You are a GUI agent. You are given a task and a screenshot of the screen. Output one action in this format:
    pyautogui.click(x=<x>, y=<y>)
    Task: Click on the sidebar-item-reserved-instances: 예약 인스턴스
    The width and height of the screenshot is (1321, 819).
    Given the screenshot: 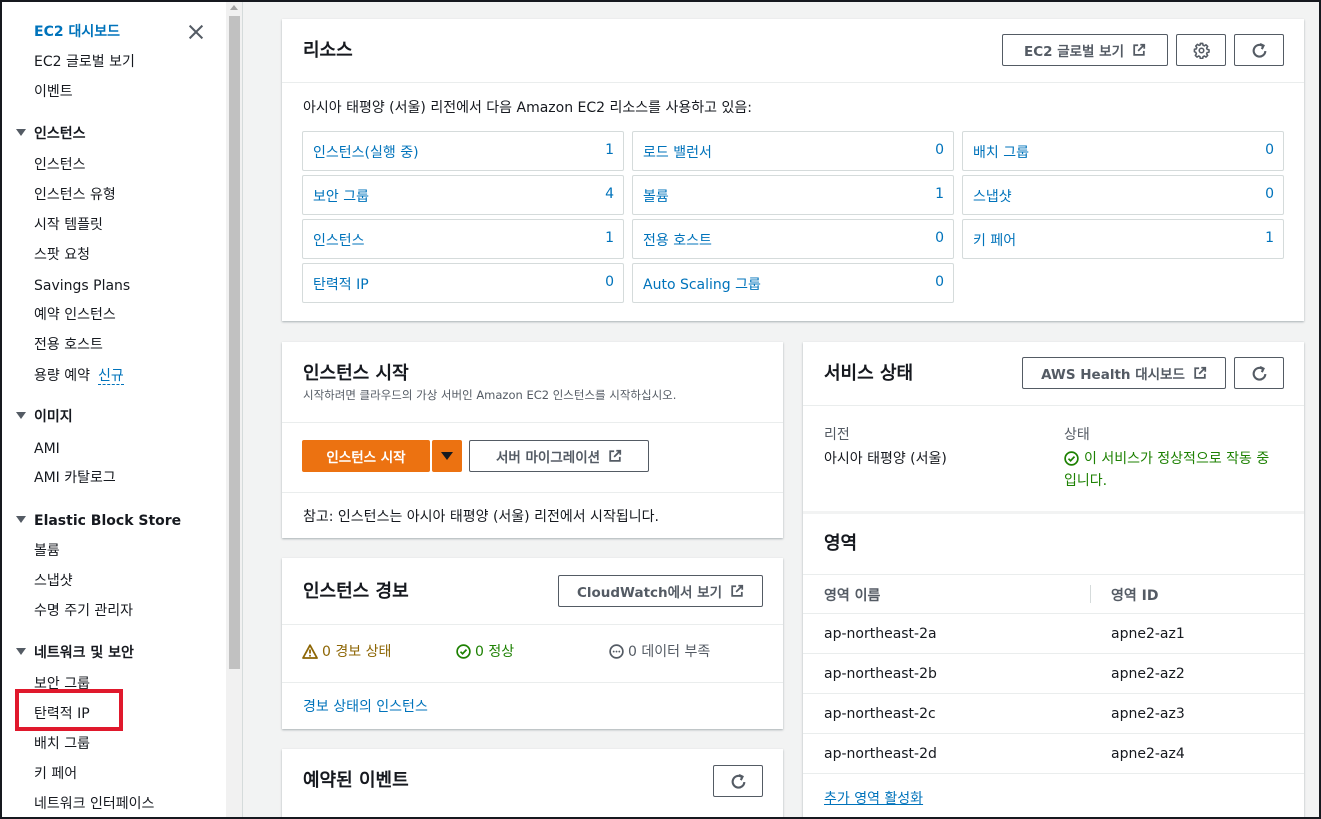 What is the action you would take?
    pyautogui.click(x=75, y=315)
    